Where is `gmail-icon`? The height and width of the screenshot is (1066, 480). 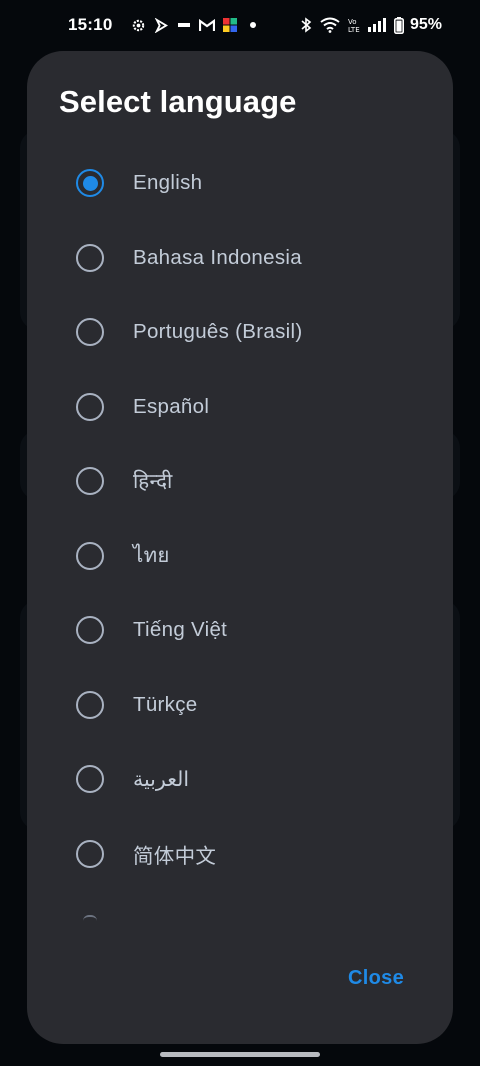 gmail-icon is located at coordinates (207, 25).